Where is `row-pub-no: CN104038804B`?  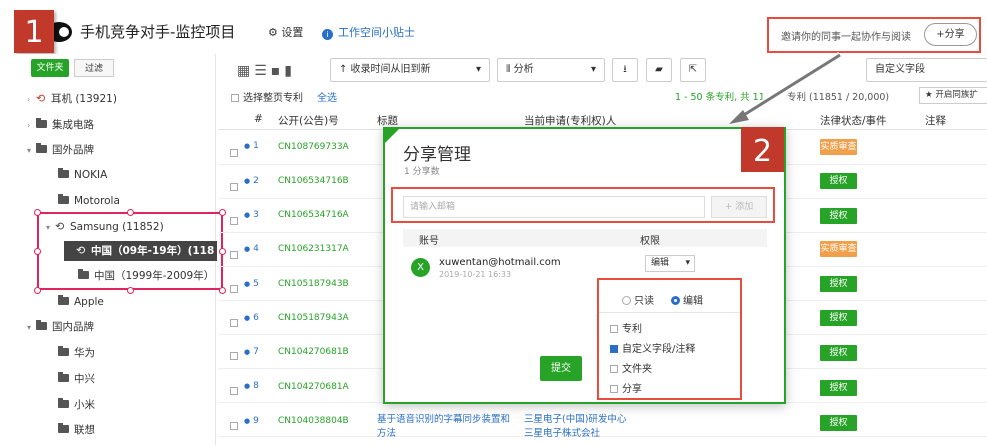 row-pub-no: CN104038804B is located at coordinates (313, 421).